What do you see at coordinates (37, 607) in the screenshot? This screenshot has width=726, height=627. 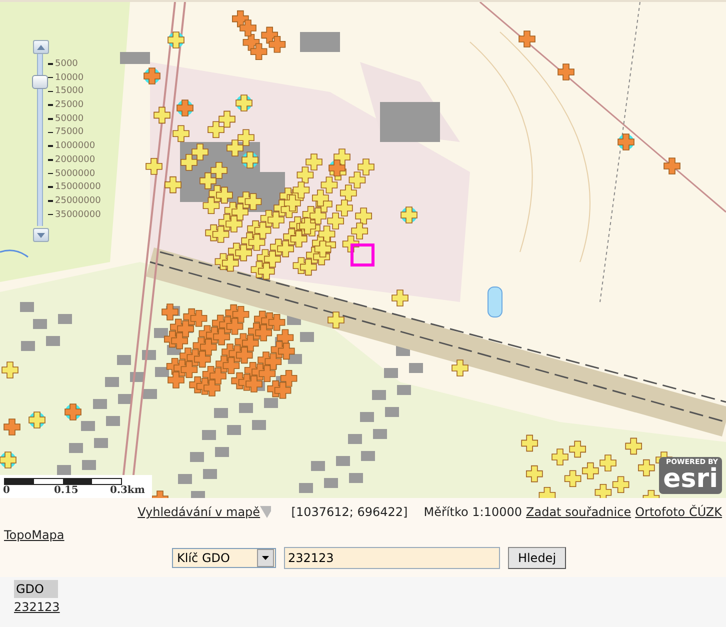 I see `result-link: 232123` at bounding box center [37, 607].